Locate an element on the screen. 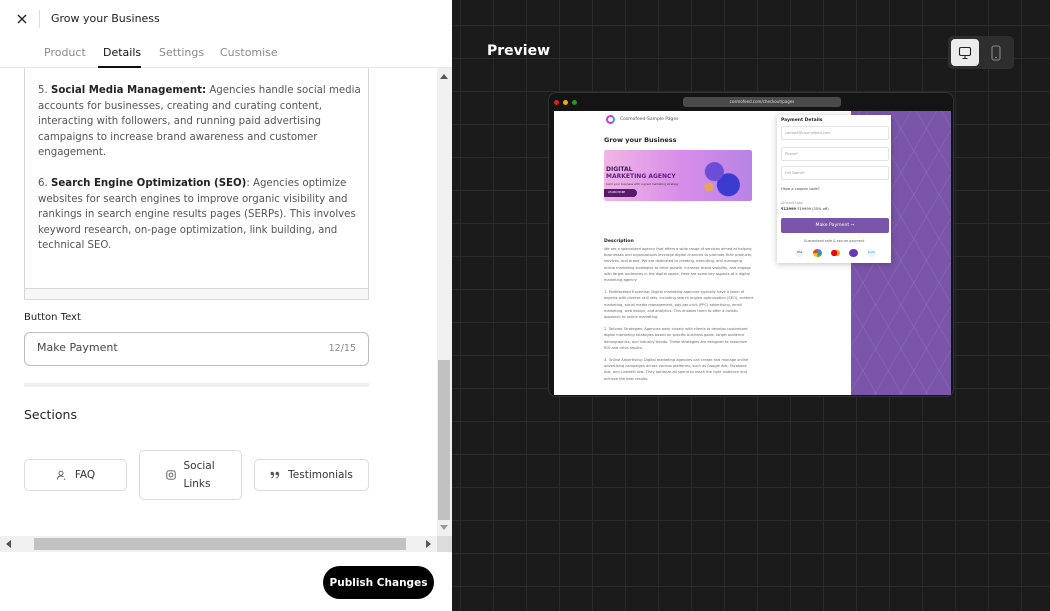 Image resolution: width=1050 pixels, height=611 pixels. scroll-up-arrow-icon is located at coordinates (444, 76).